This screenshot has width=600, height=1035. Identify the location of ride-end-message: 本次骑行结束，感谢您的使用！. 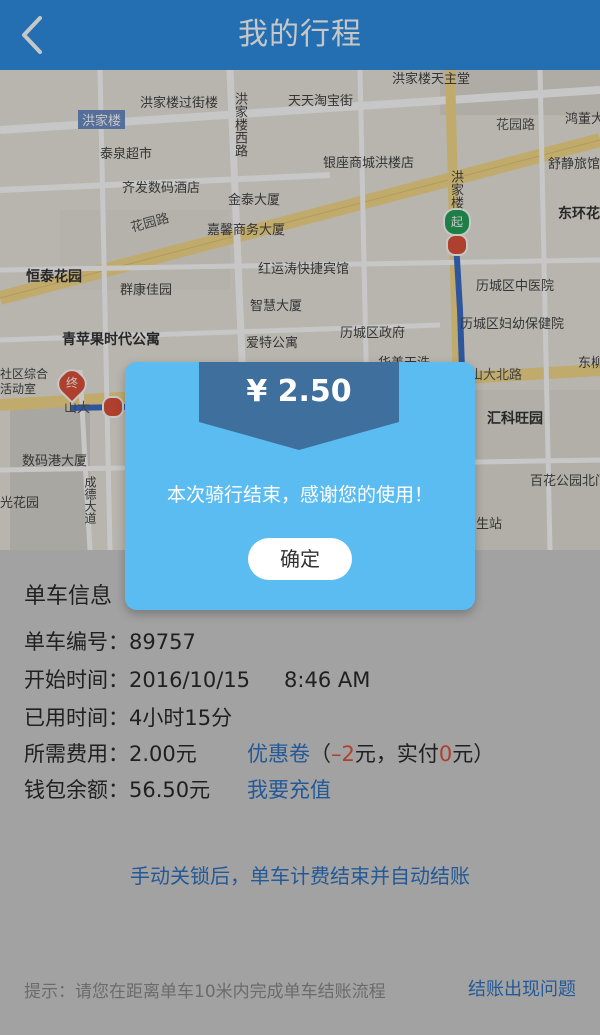
(299, 495).